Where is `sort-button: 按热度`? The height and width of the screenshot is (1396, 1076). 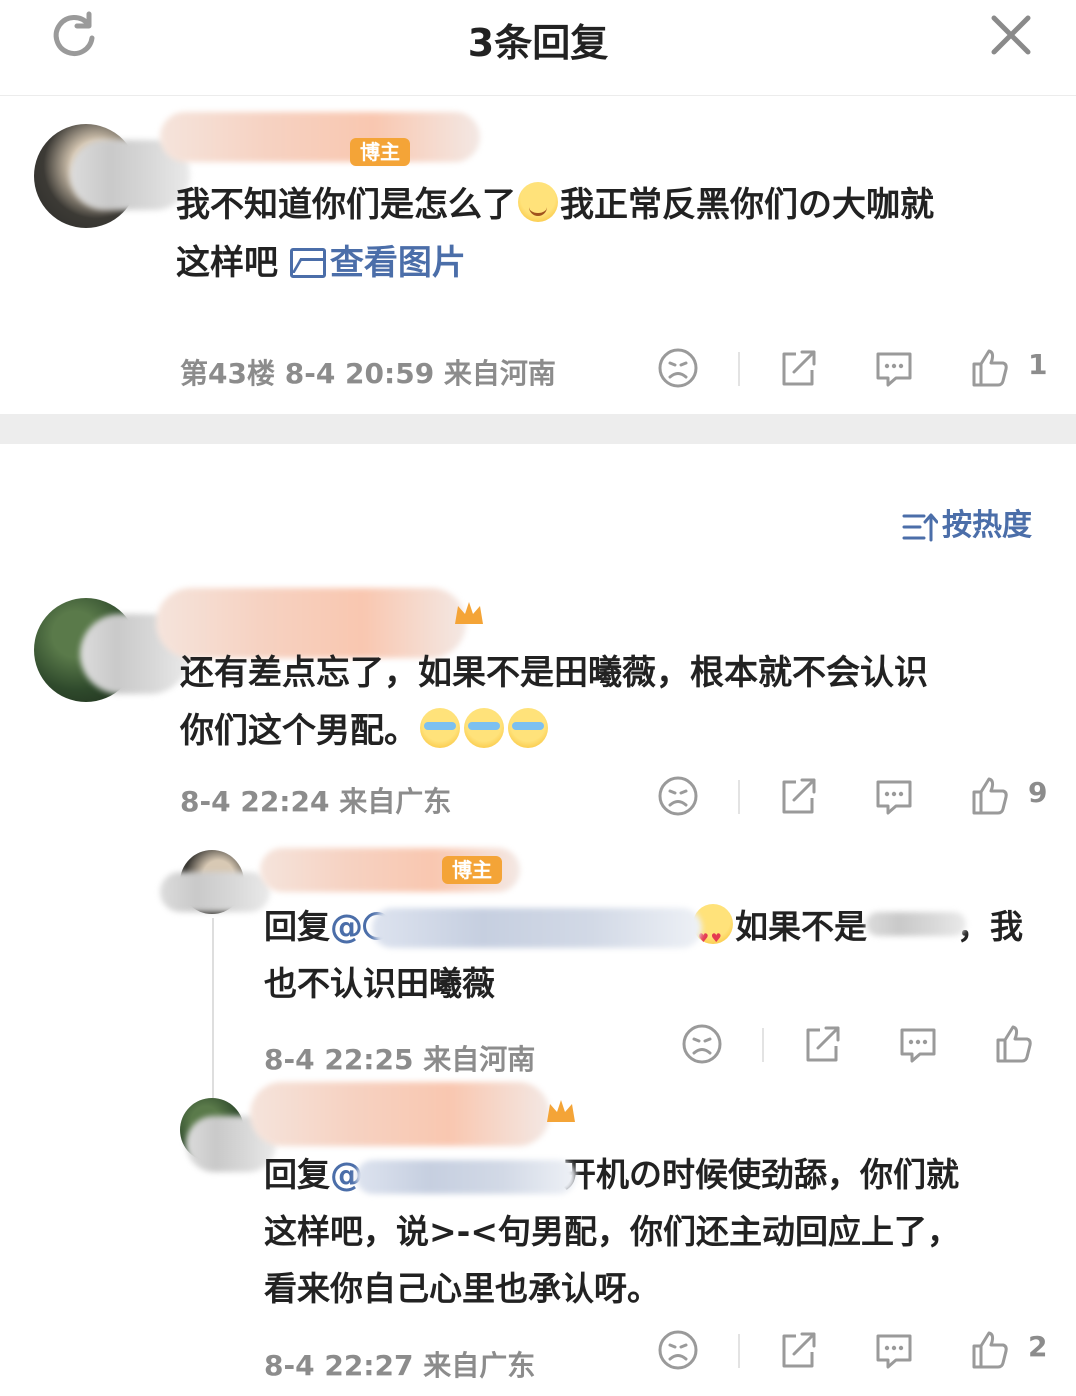
sort-button: 按热度 is located at coordinates (967, 522).